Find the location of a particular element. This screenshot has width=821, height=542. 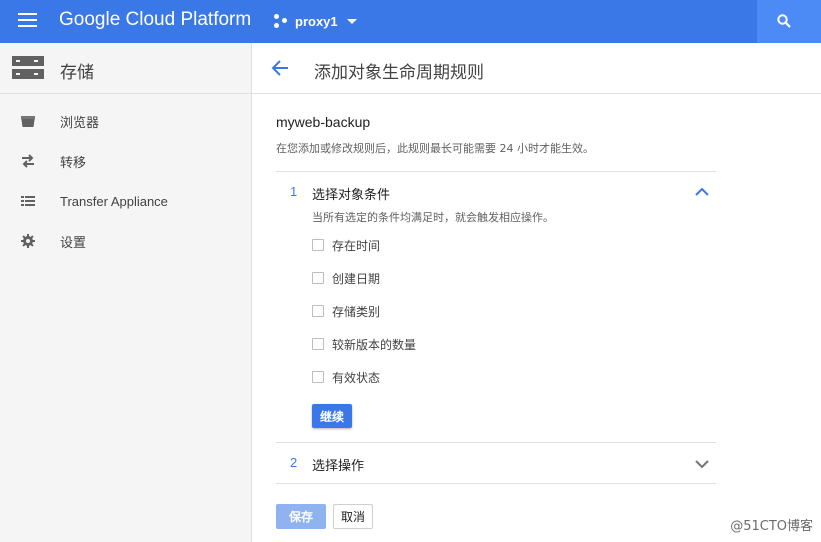

condition-newer-versions-checkbox: 较新版本的数量 is located at coordinates (364, 344).